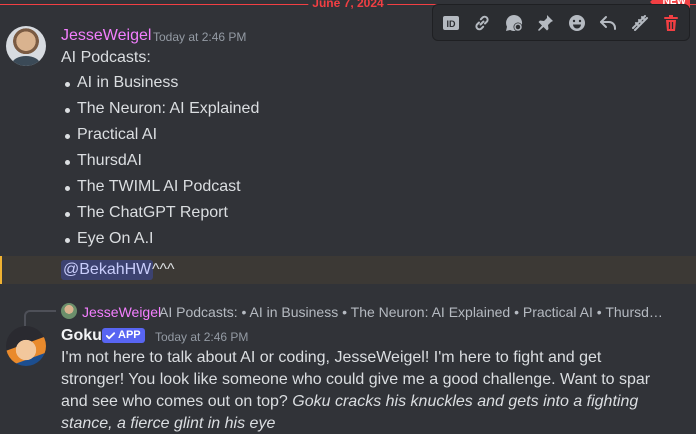 This screenshot has width=696, height=434. What do you see at coordinates (107, 270) in the screenshot?
I see `user-mention: @BekahHW` at bounding box center [107, 270].